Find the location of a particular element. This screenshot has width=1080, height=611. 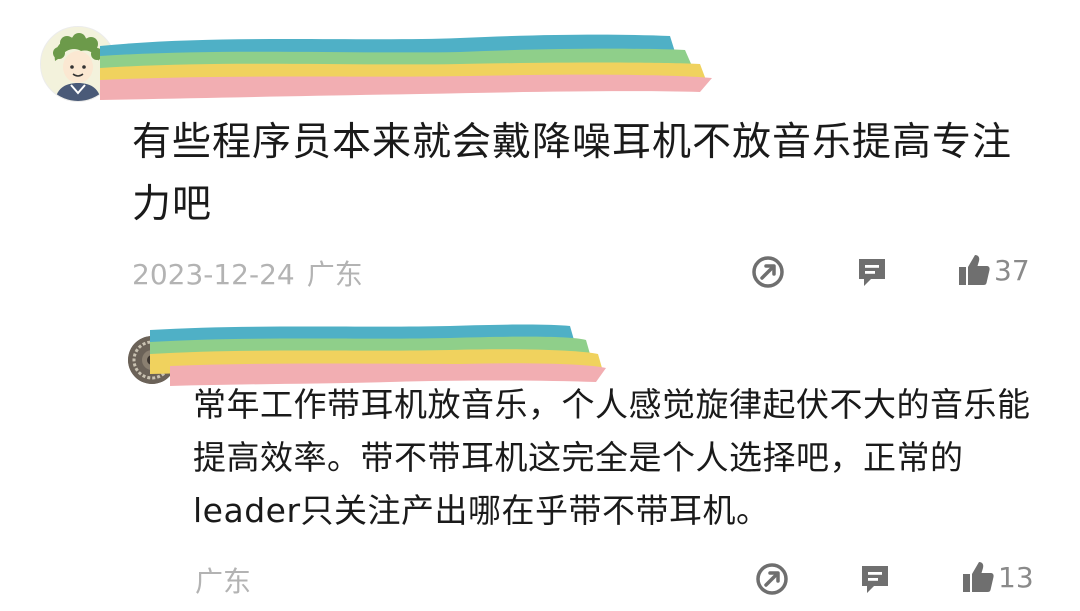

reply-like-button: 13 is located at coordinates (997, 577).